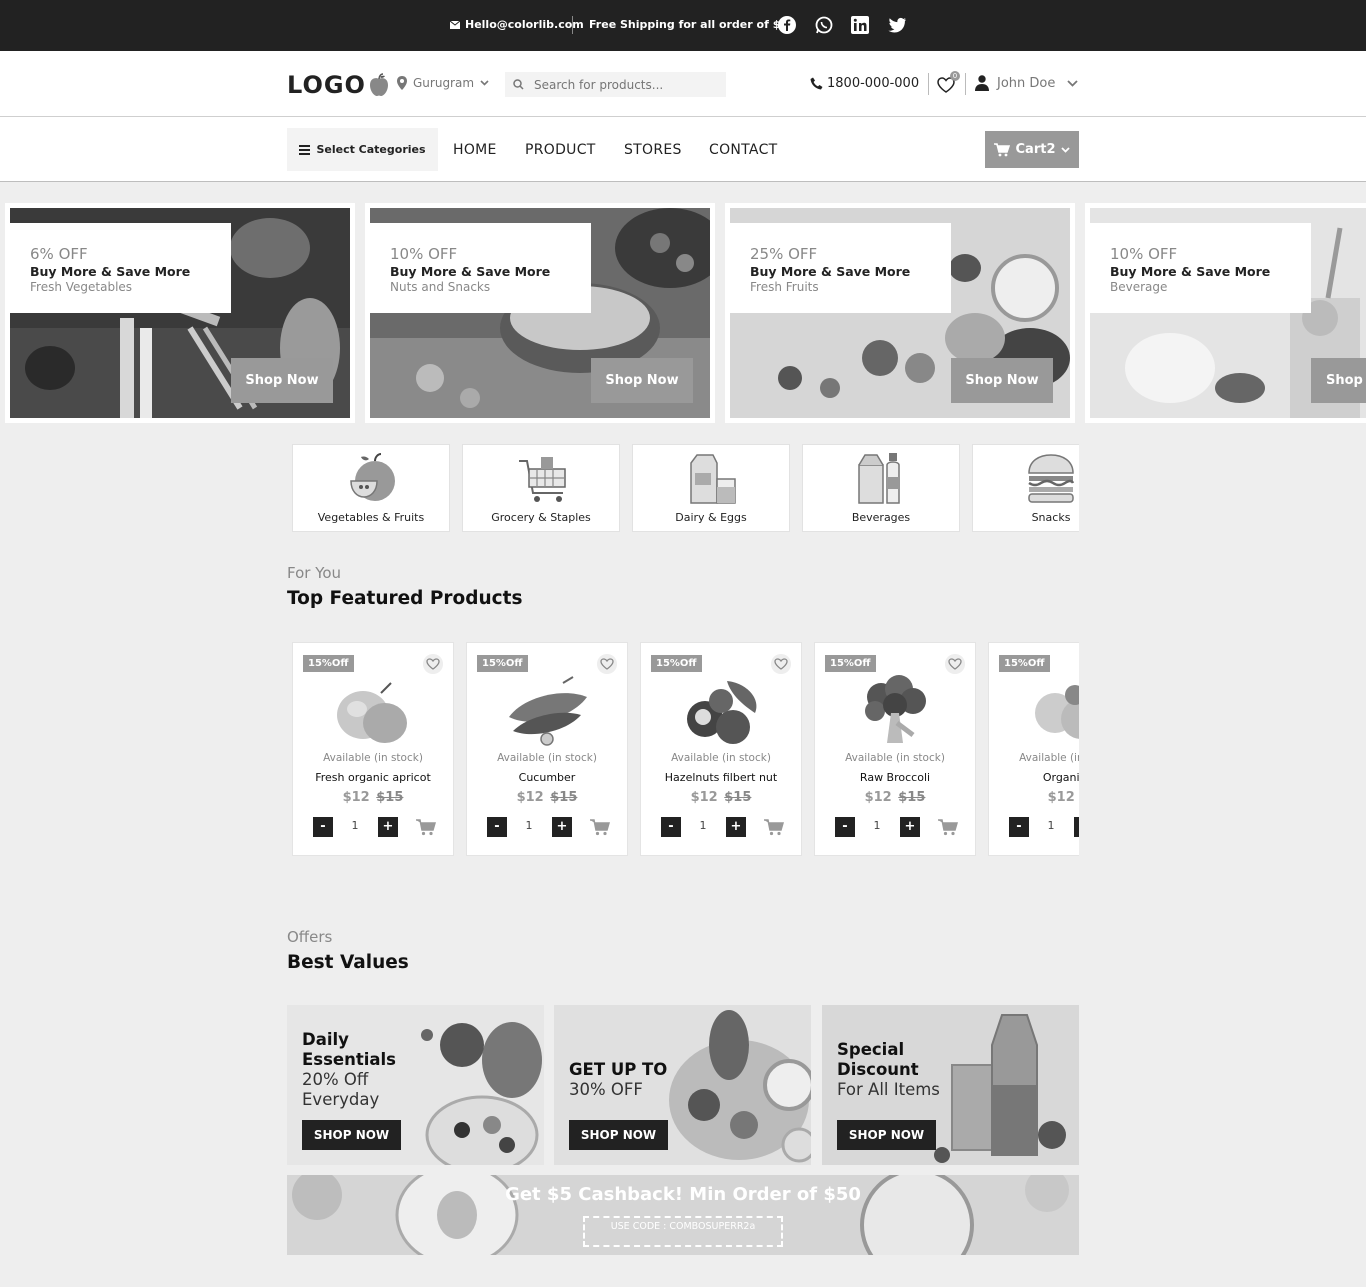  What do you see at coordinates (1200, 268) in the screenshot?
I see `banner-card: 10% OFF Buy More & Save More Beverage` at bounding box center [1200, 268].